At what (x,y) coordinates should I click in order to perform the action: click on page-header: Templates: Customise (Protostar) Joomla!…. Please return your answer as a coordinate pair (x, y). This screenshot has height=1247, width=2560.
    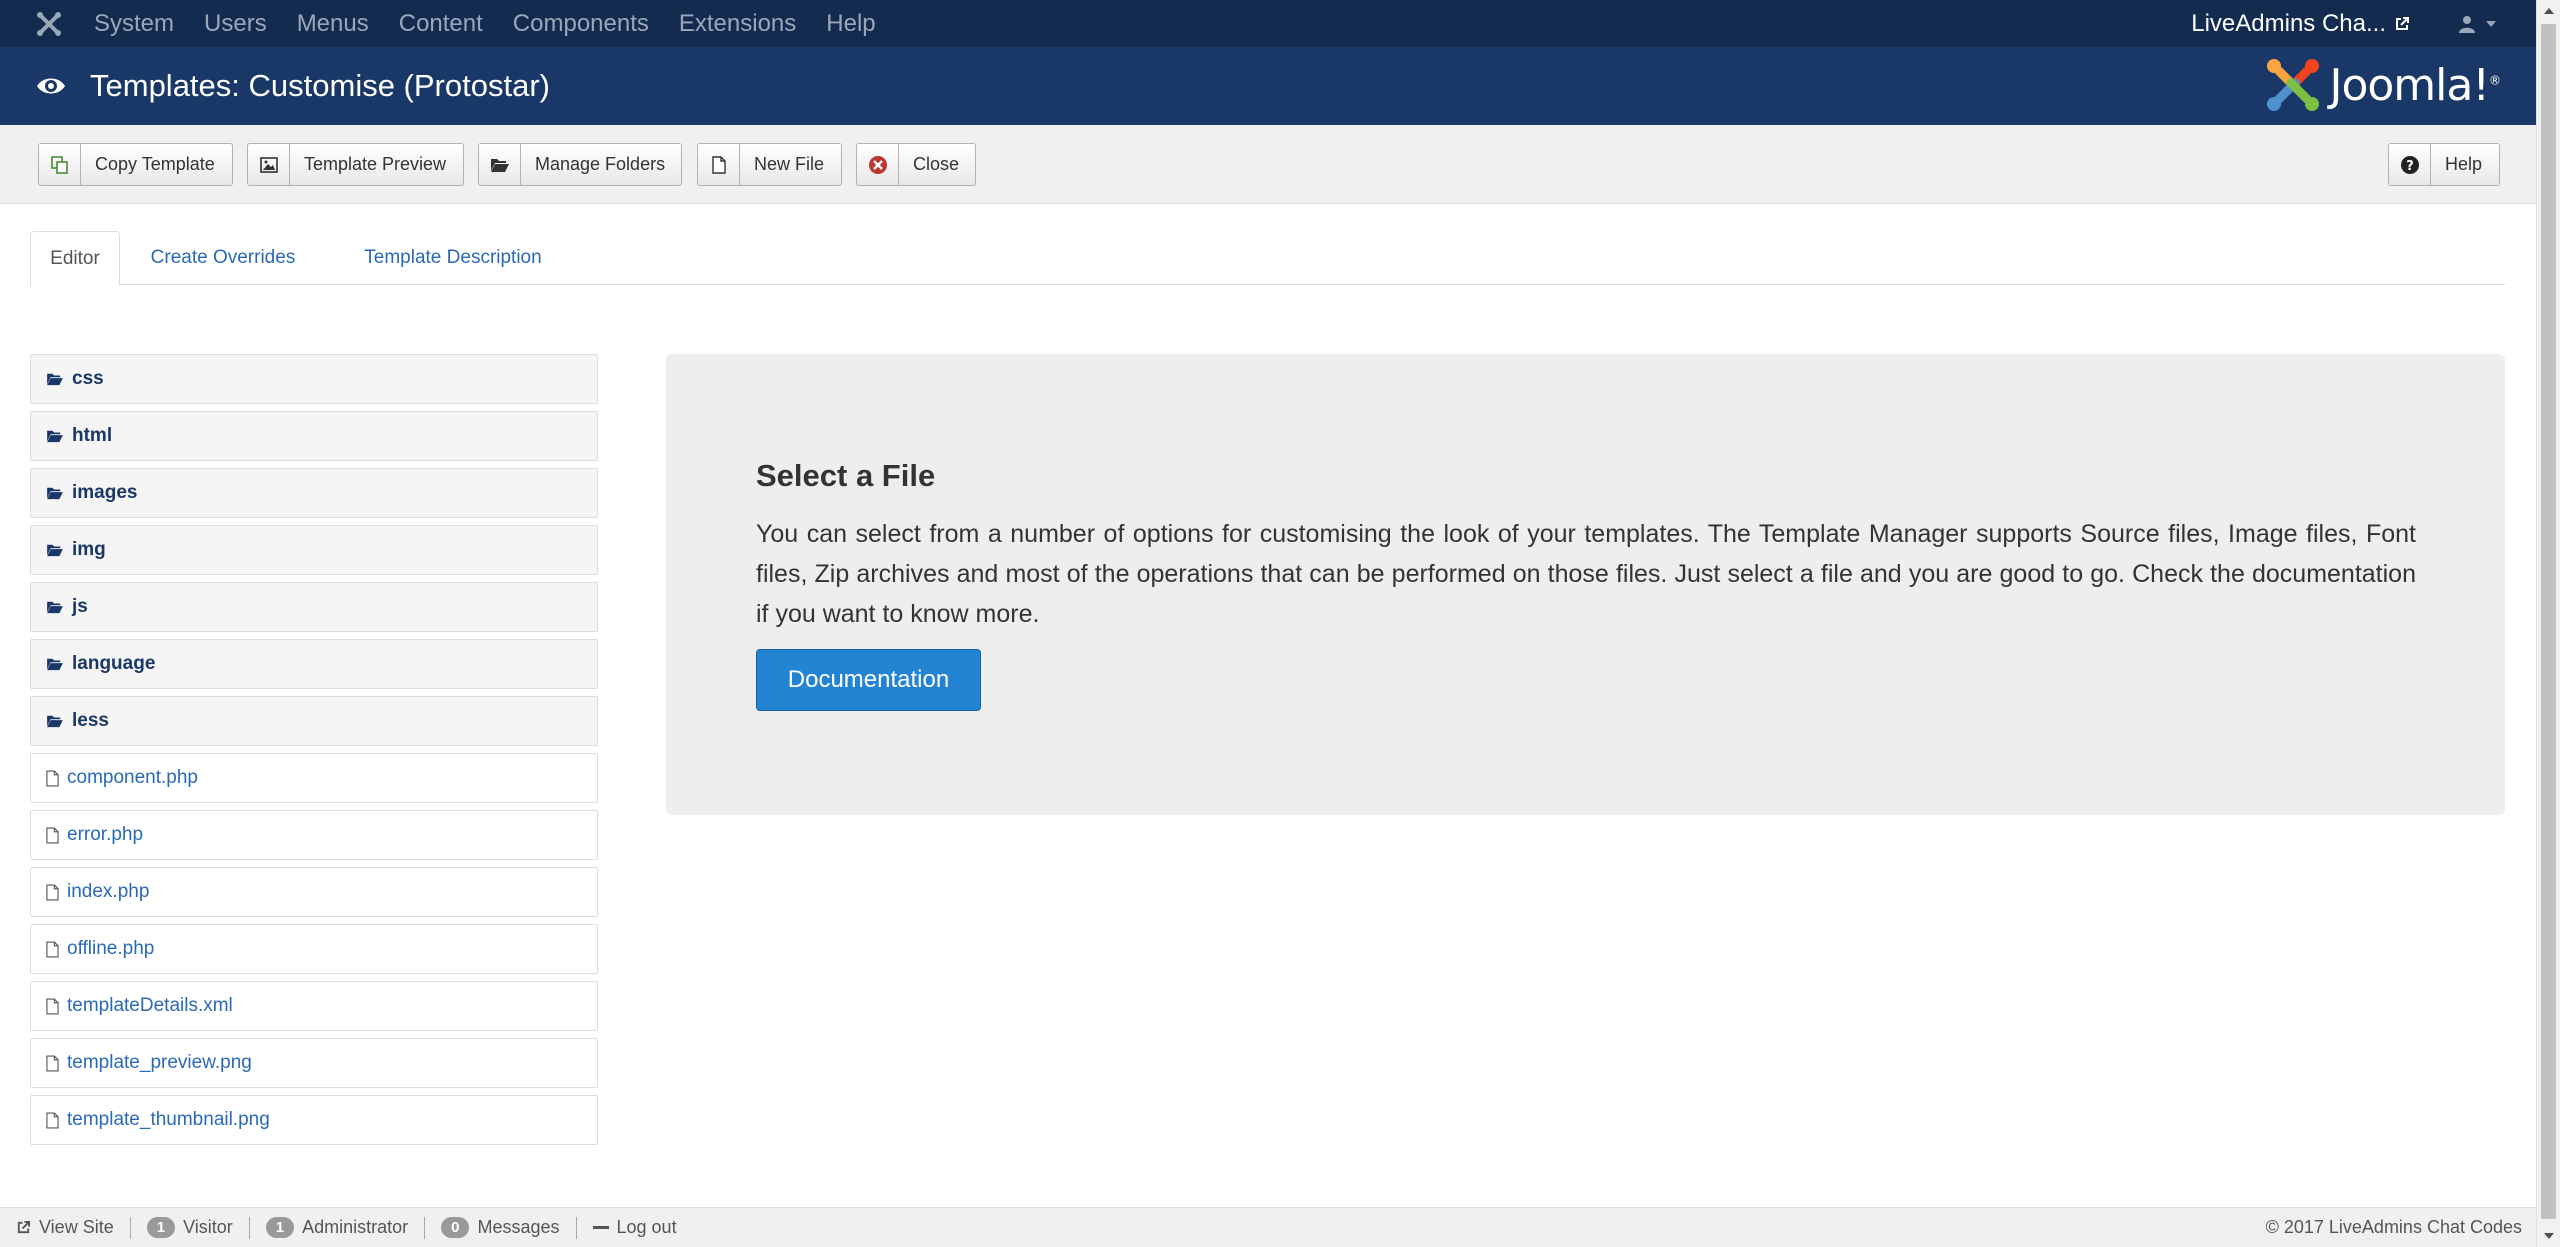
    Looking at the image, I should click on (1268, 86).